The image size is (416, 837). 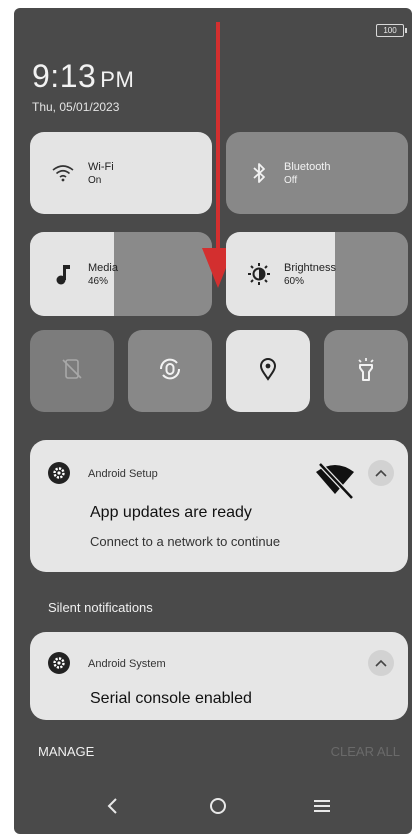 I want to click on media-label: Media, so click(x=103, y=267).